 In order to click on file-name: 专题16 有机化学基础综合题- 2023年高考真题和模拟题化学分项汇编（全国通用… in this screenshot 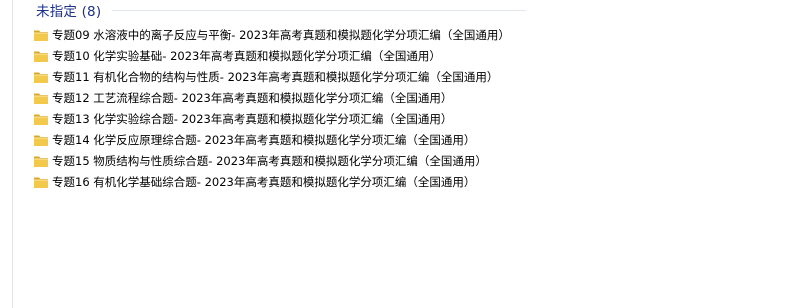, I will do `click(264, 181)`.